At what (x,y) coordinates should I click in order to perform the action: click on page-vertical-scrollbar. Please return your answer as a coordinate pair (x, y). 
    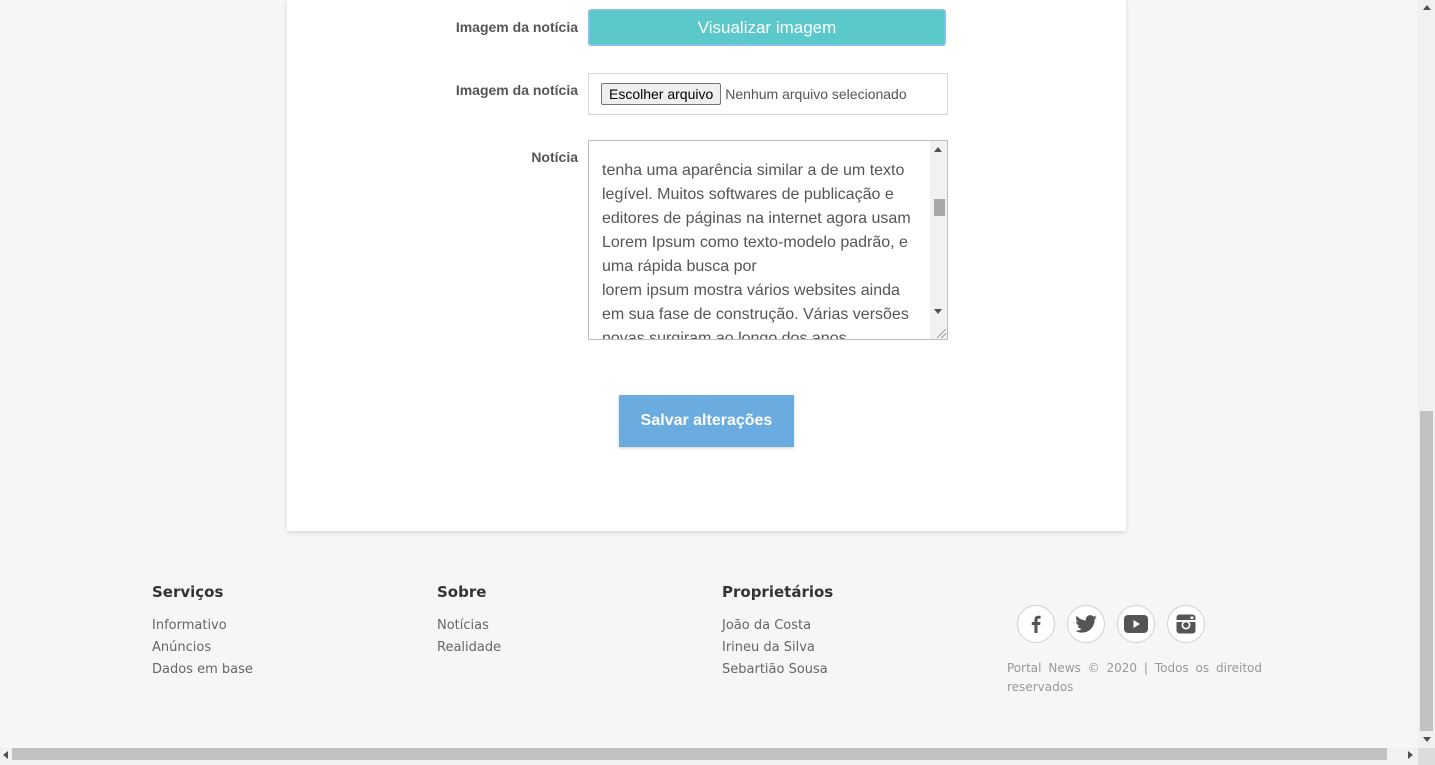
    Looking at the image, I should click on (1426, 374).